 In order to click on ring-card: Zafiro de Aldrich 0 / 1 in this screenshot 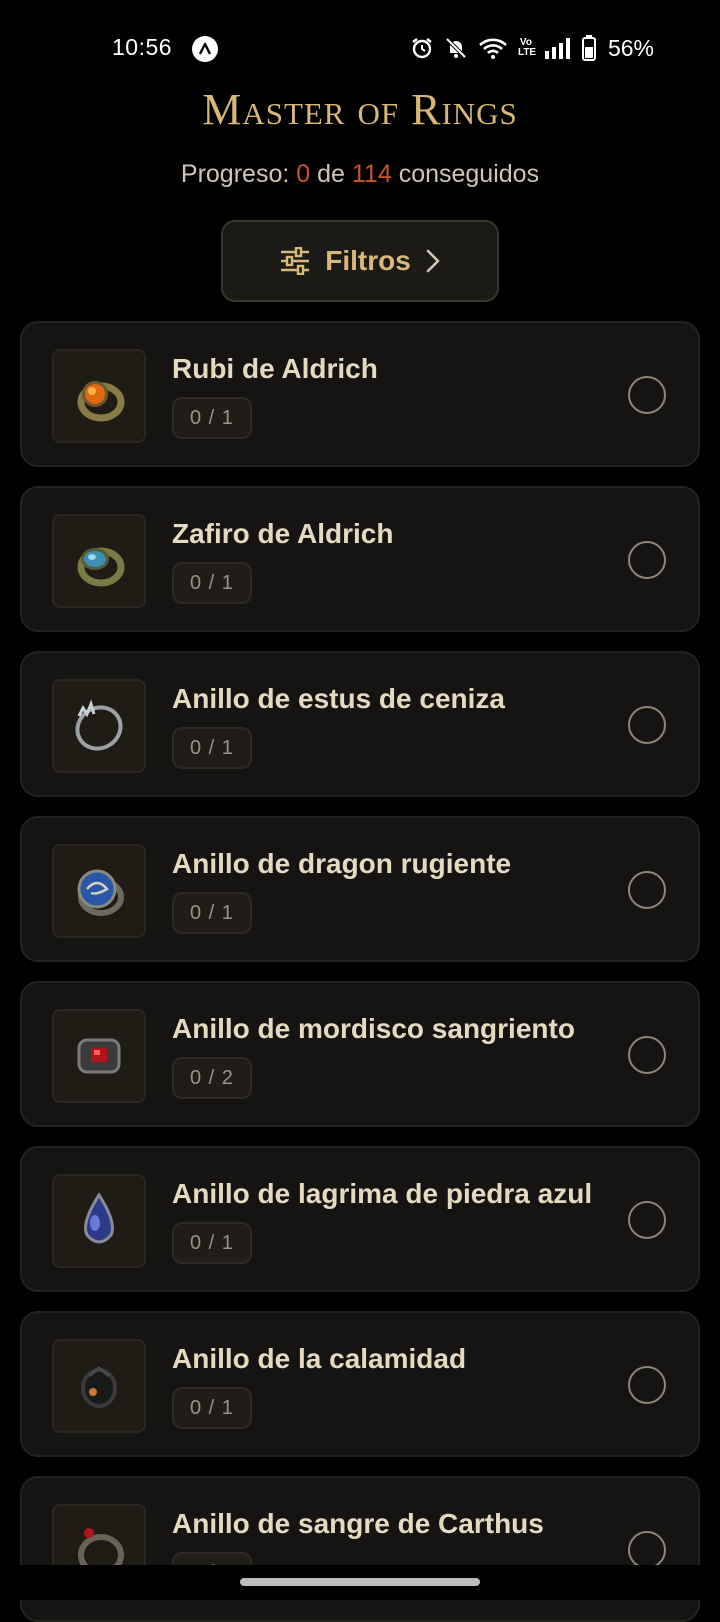, I will do `click(360, 559)`.